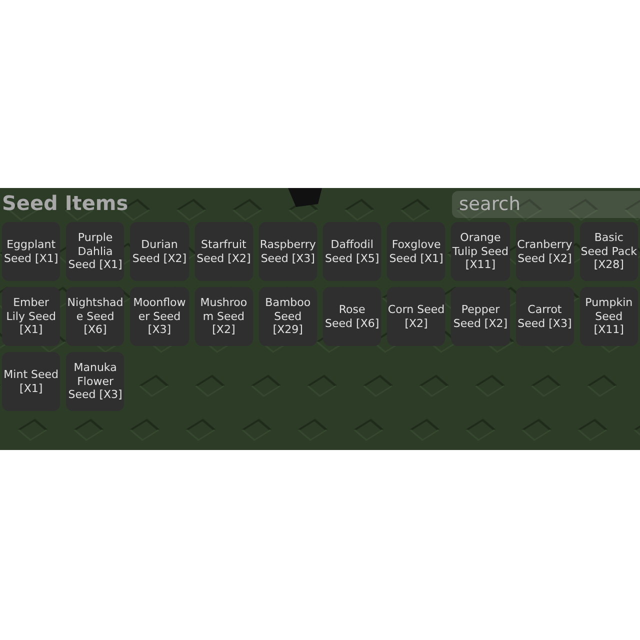 The width and height of the screenshot is (640, 640). Describe the element at coordinates (31, 316) in the screenshot. I see `seed-item-button: Ember Lily Seed [X1]` at that location.